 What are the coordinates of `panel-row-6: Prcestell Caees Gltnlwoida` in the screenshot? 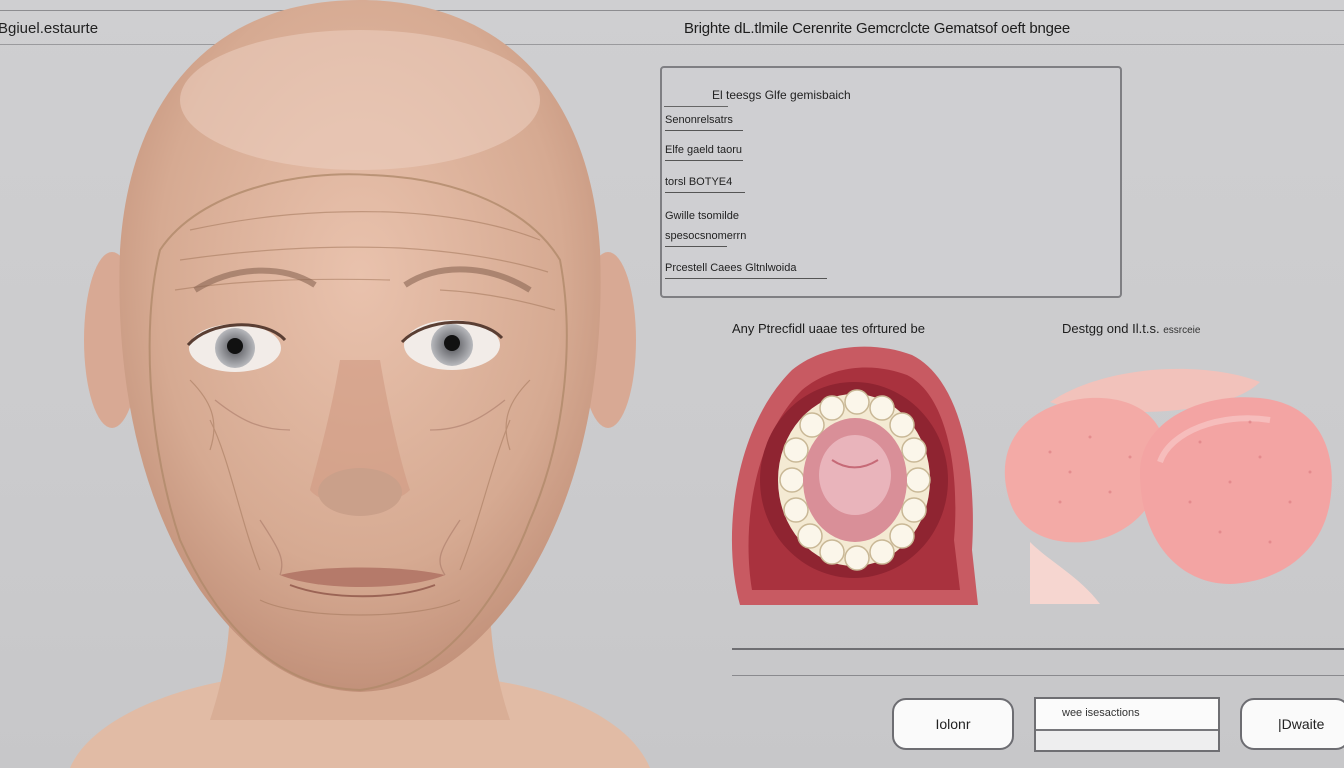 It's located at (746, 270).